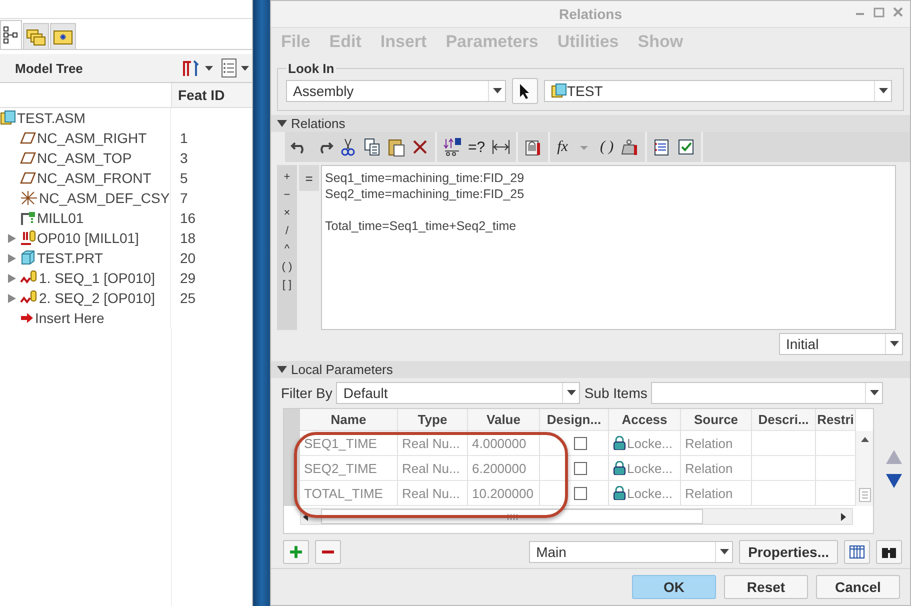 Image resolution: width=911 pixels, height=606 pixels. Describe the element at coordinates (452, 147) in the screenshot. I see `parameter-icon` at that location.